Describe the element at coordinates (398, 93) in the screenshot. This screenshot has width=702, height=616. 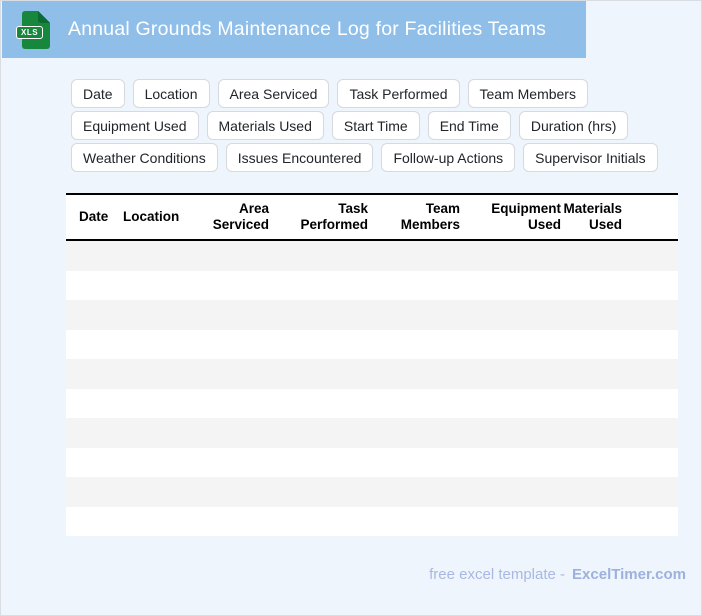
I see `chip-task-performed: Task Performed` at that location.